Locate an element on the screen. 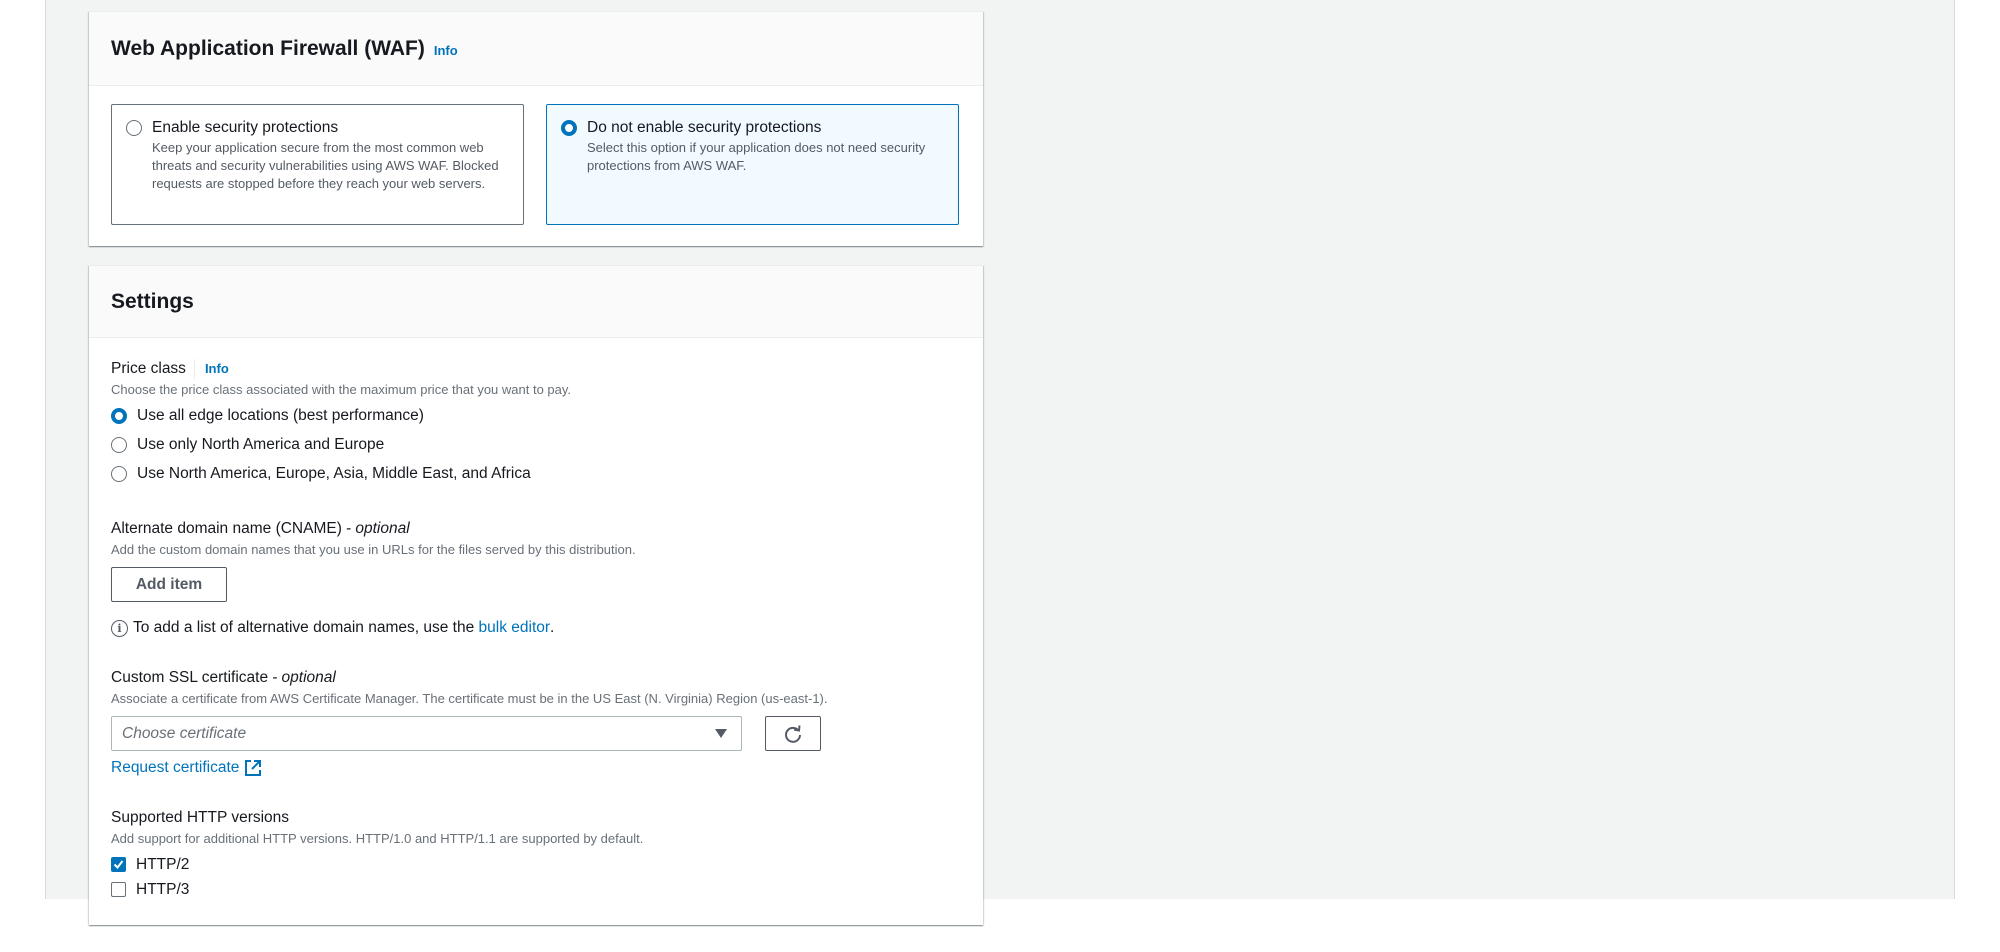  refresh-certificates-button is located at coordinates (793, 733).